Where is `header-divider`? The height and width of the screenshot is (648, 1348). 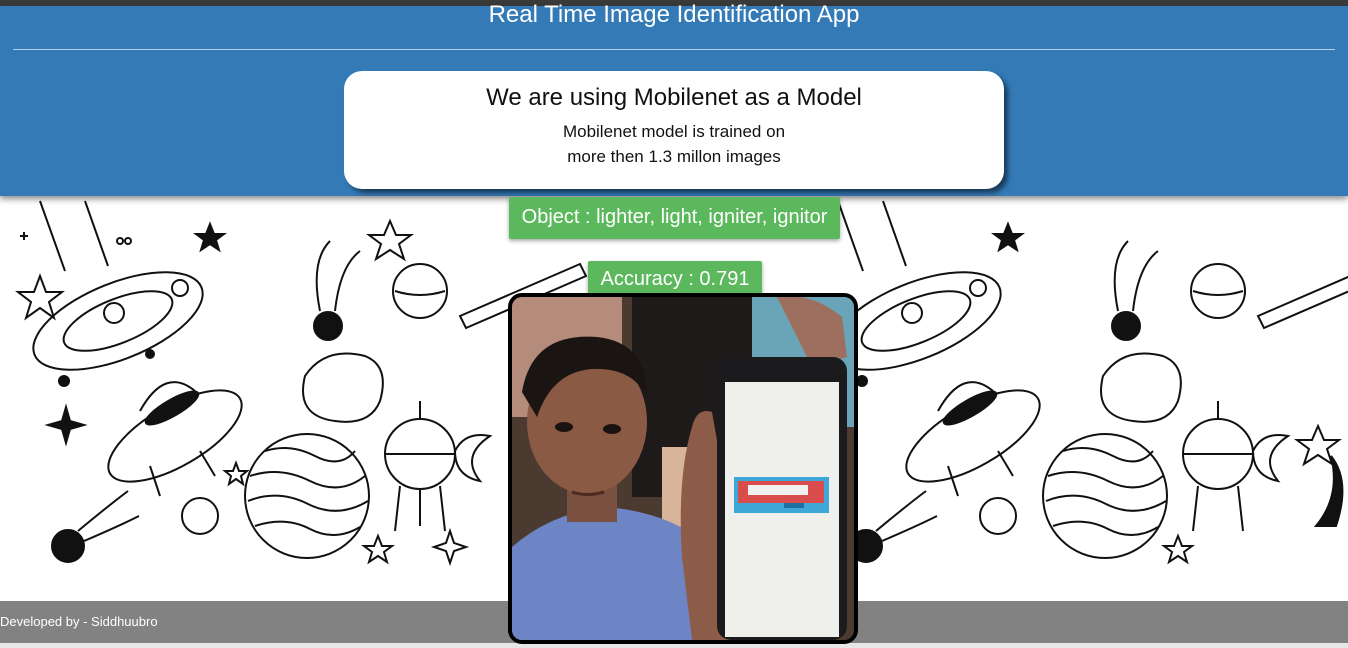 header-divider is located at coordinates (674, 49).